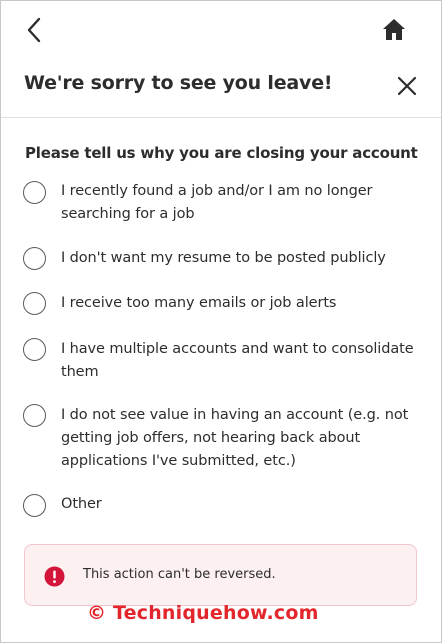 The image size is (442, 643). I want to click on chevron-left-icon, so click(34, 30).